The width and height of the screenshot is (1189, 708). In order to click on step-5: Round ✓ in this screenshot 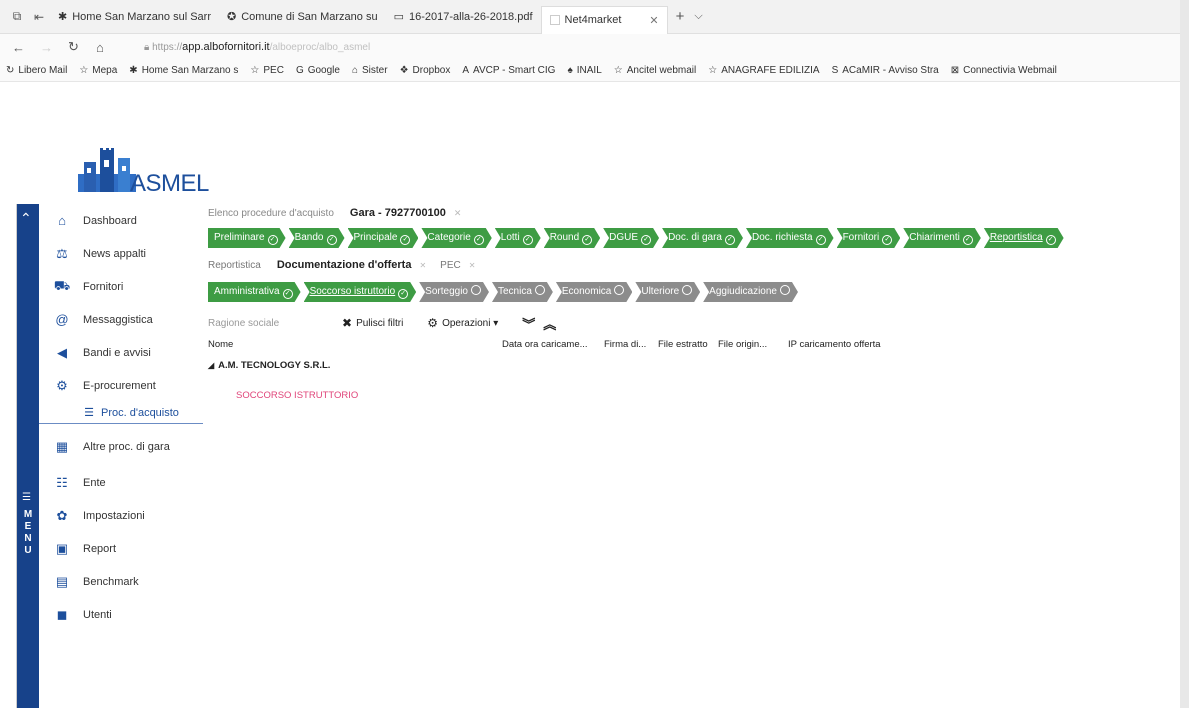, I will do `click(572, 238)`.